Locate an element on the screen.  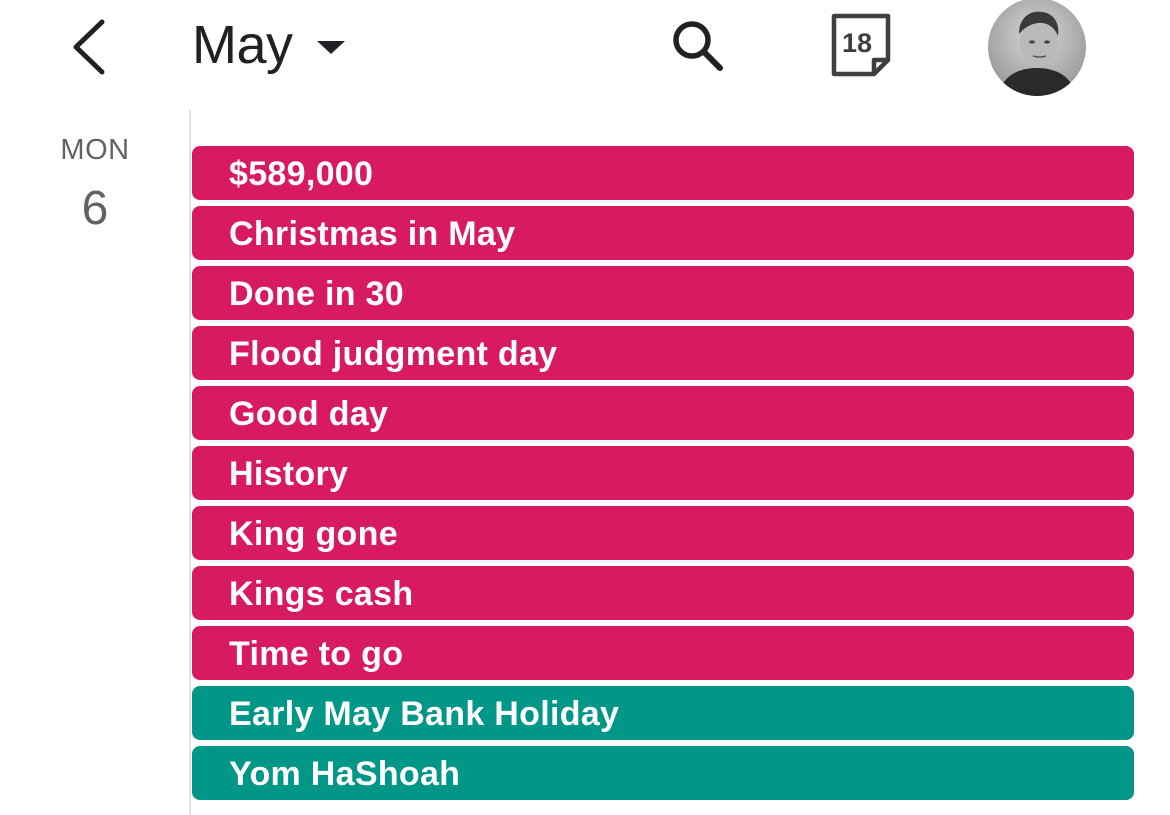
holiday-chip: Early May Bank Holiday is located at coordinates (663, 713).